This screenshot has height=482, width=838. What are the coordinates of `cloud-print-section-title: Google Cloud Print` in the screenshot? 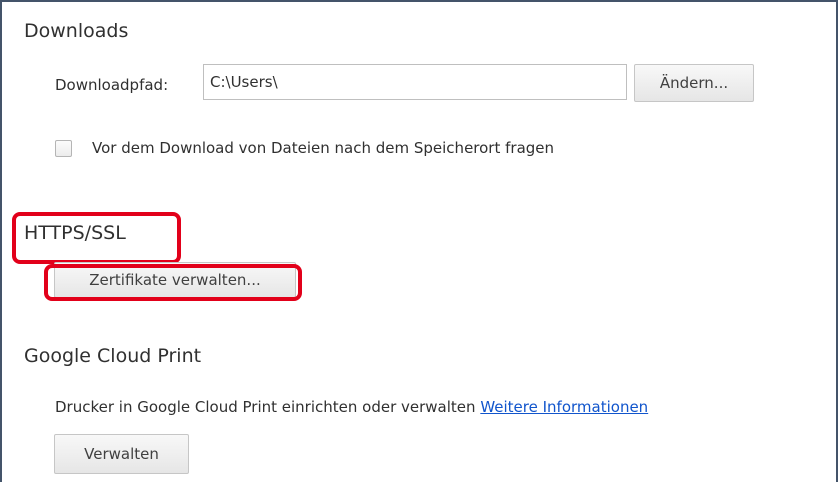 It's located at (113, 356).